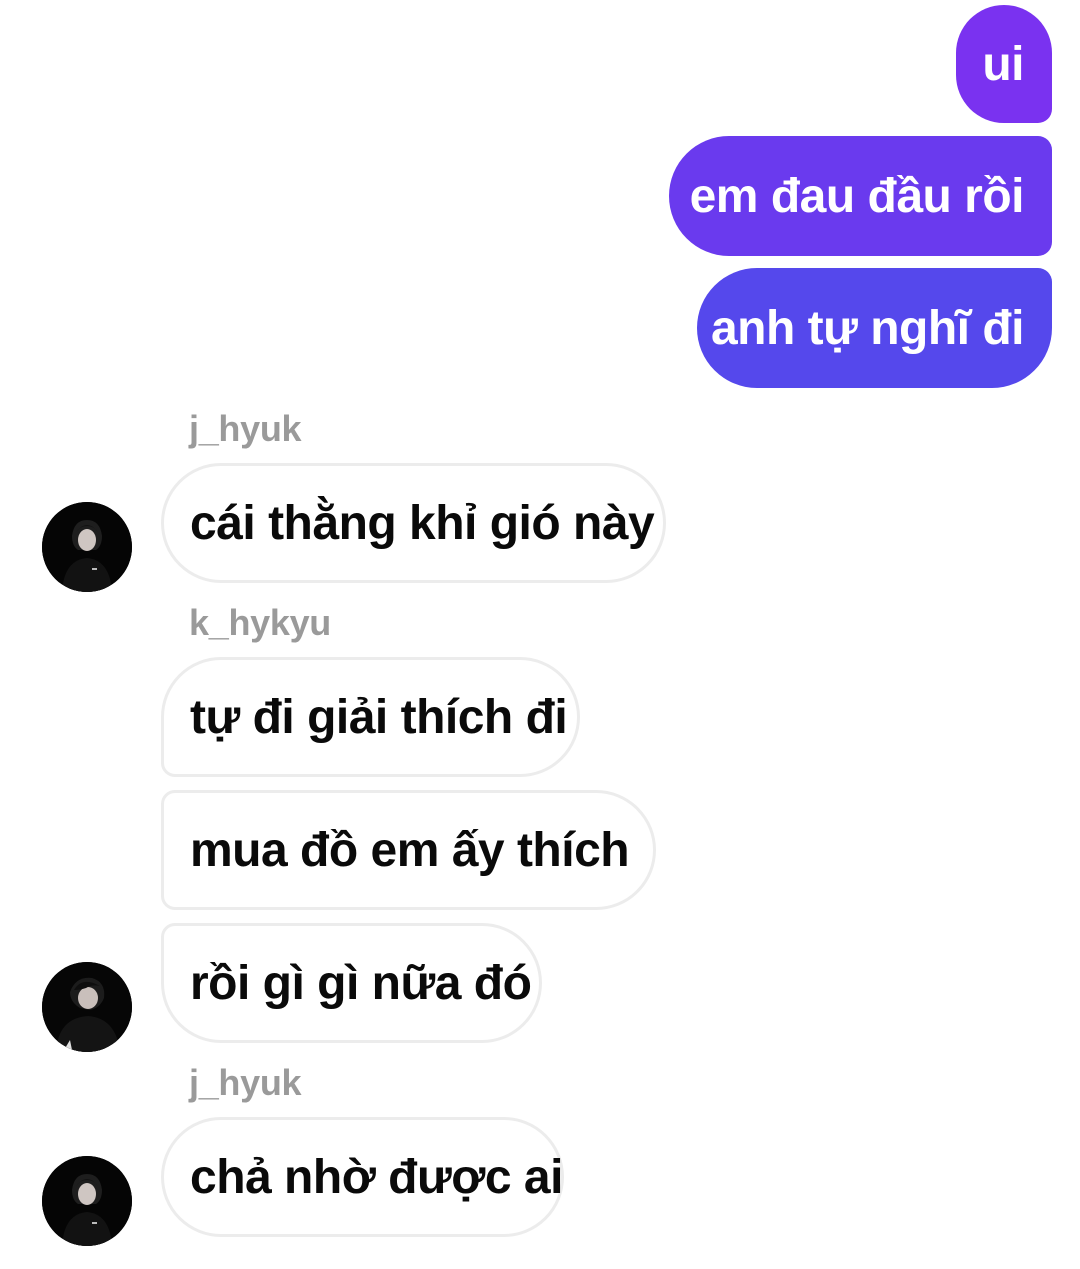  Describe the element at coordinates (361, 983) in the screenshot. I see `message-text: rồi gì gì nữa đó` at that location.